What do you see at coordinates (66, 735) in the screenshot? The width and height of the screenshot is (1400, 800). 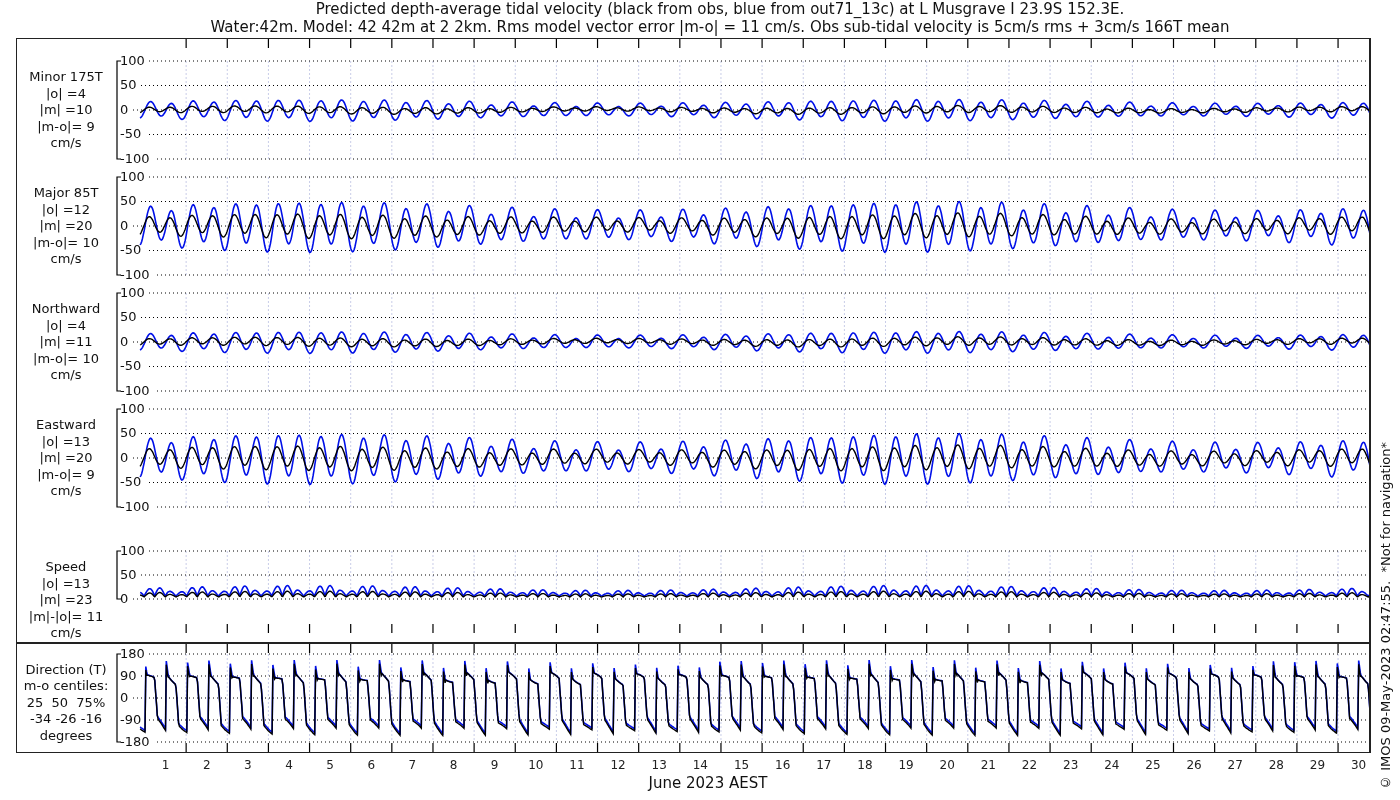 I see `panel-stat-label: degrees` at bounding box center [66, 735].